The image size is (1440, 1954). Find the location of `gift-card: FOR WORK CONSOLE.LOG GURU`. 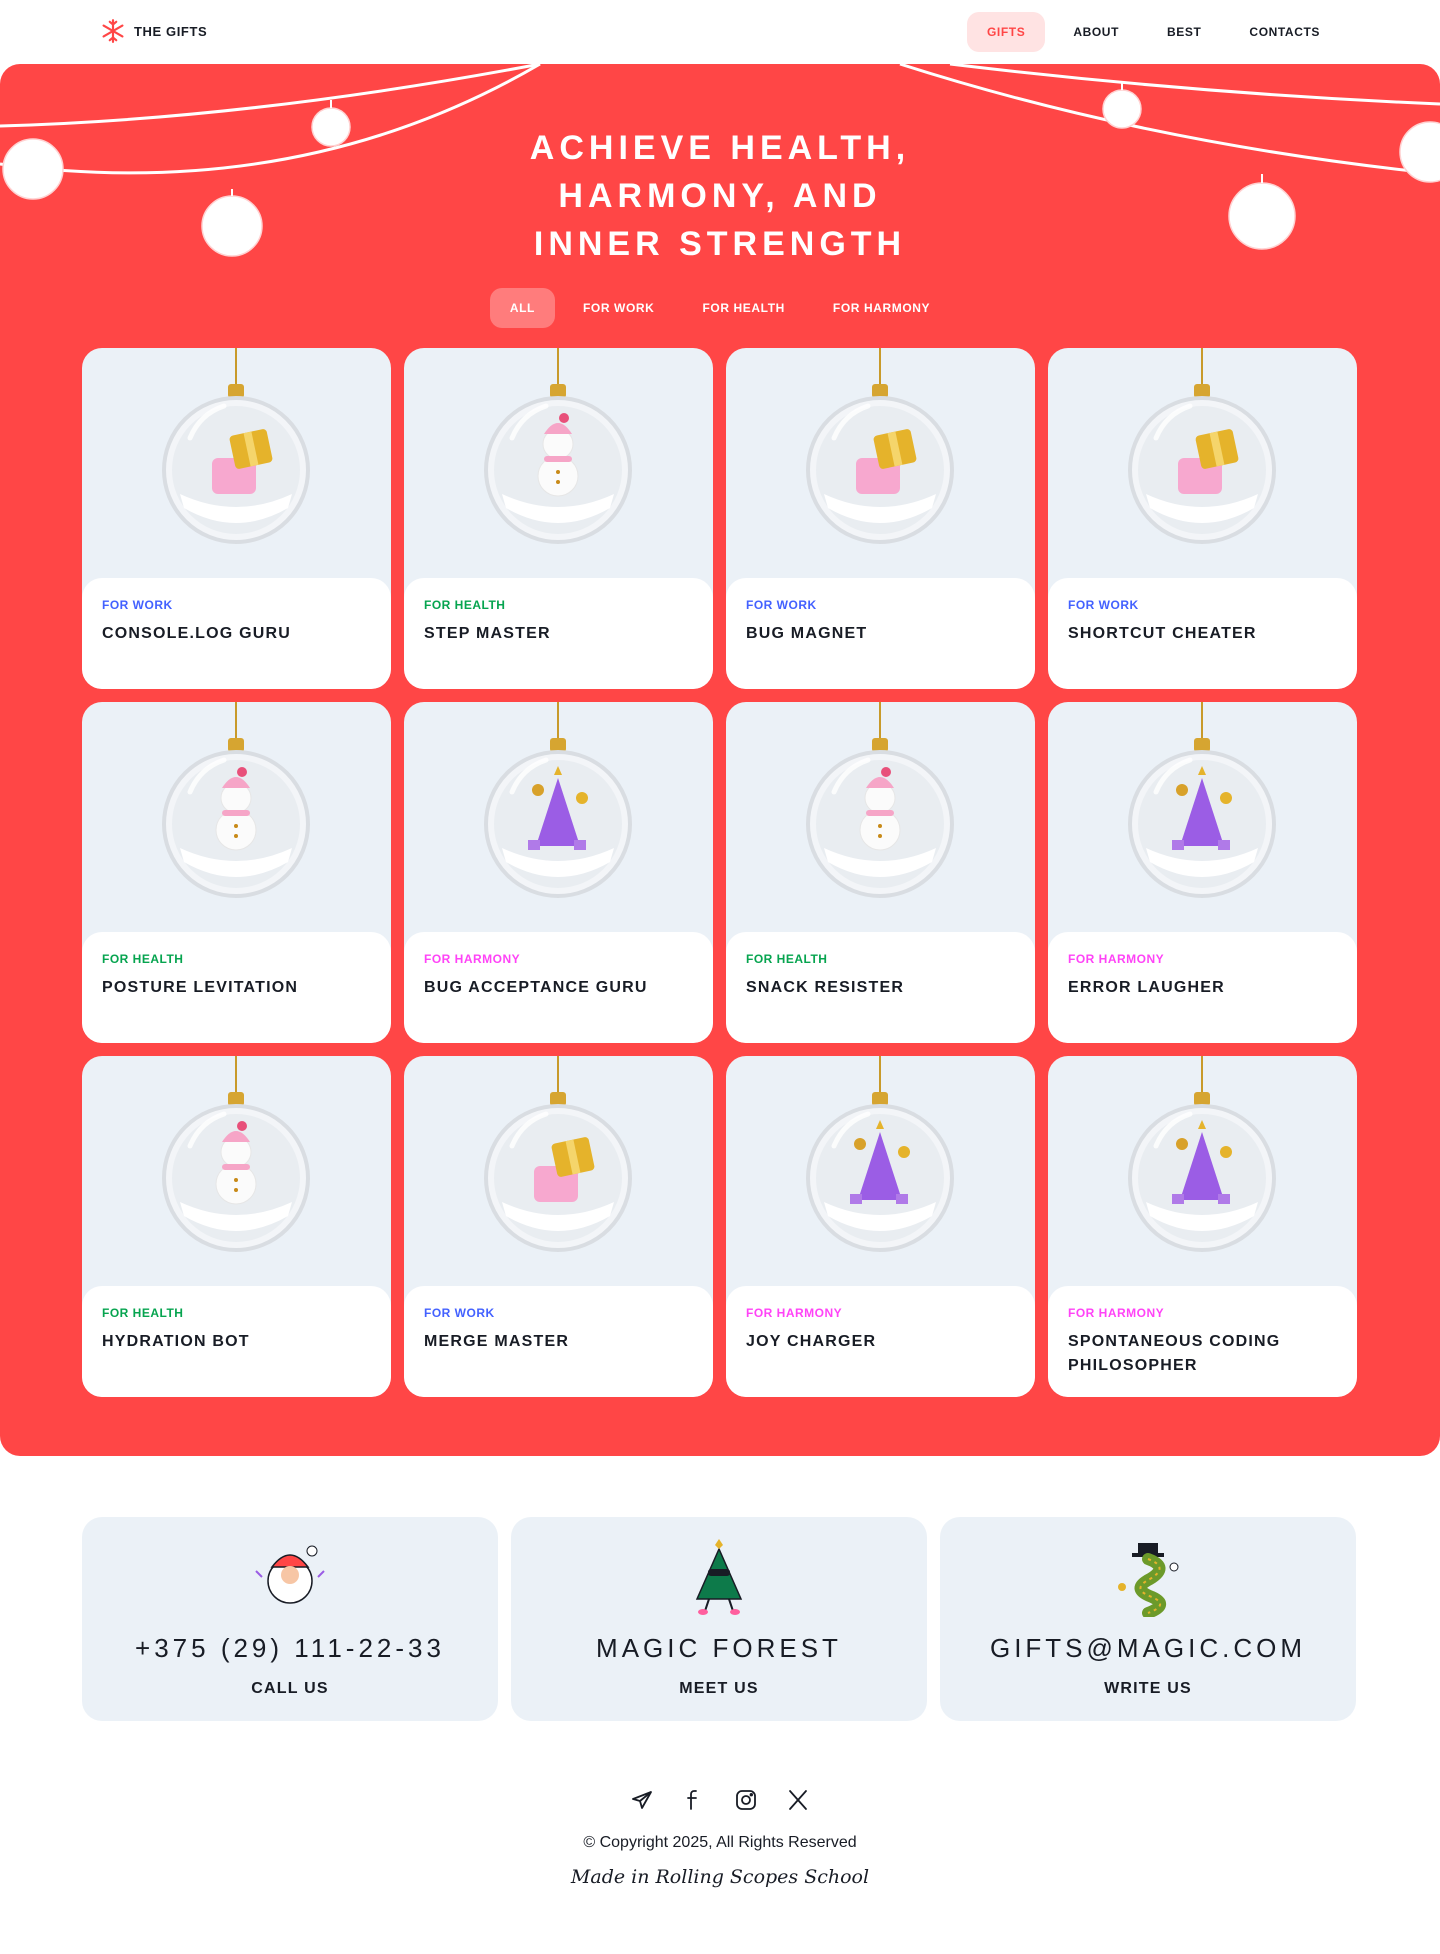

gift-card: FOR WORK CONSOLE.LOG GURU is located at coordinates (236, 518).